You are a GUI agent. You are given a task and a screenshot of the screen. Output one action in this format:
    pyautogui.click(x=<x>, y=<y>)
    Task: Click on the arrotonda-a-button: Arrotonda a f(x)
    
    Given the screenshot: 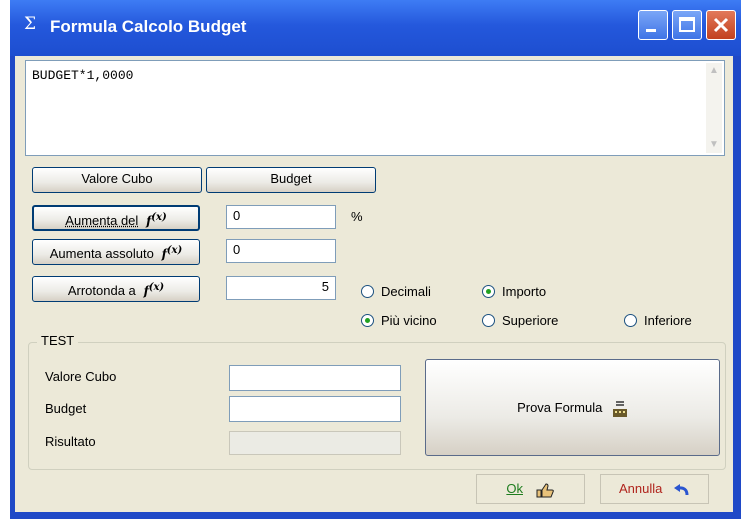 What is the action you would take?
    pyautogui.click(x=116, y=289)
    